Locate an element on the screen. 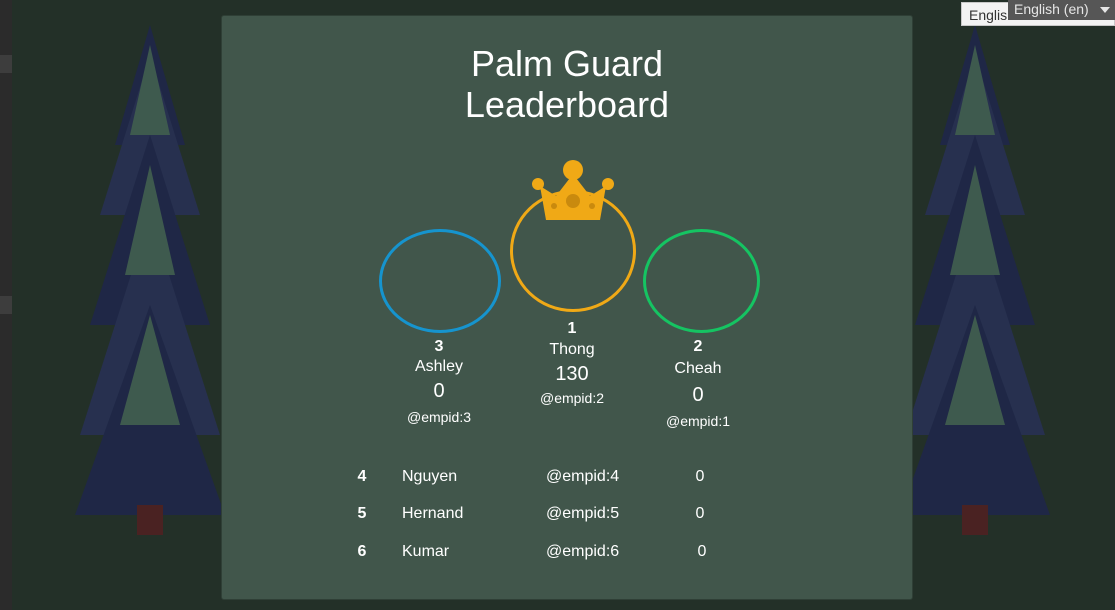  podium-rank: 1 is located at coordinates (572, 328).